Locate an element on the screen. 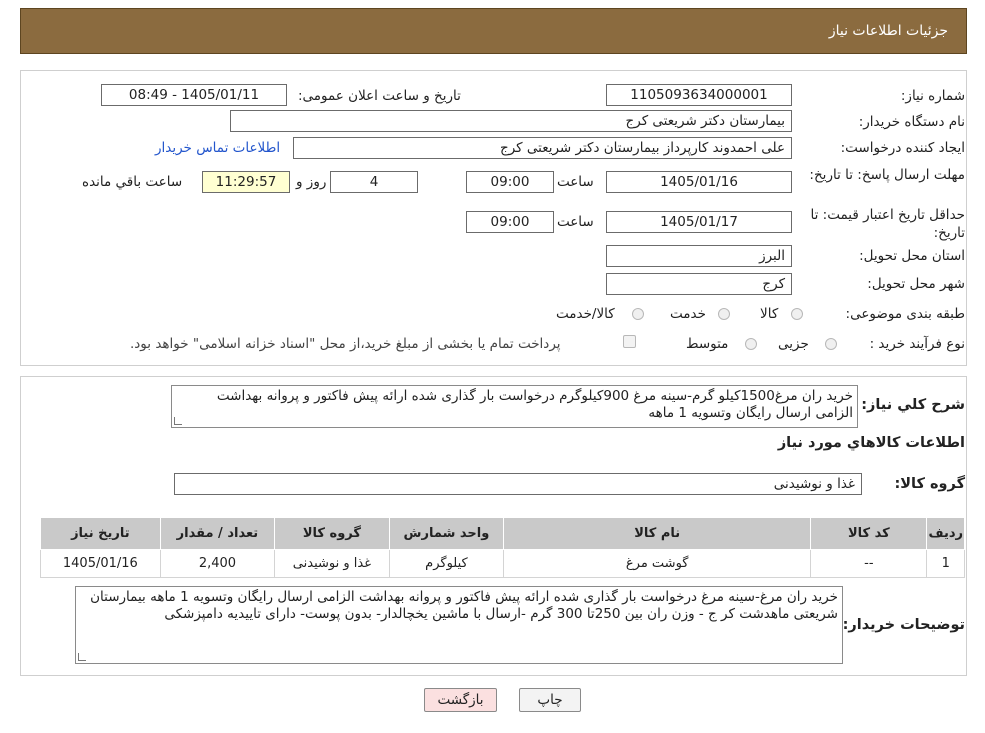 This screenshot has height=733, width=985. buyer-label: نام دستگاه خریدار: is located at coordinates (911, 122).